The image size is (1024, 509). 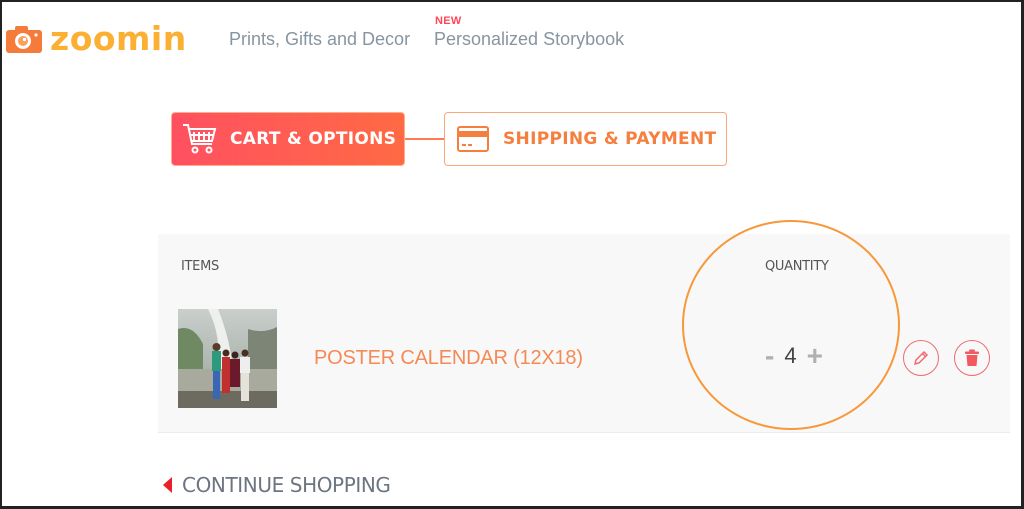 What do you see at coordinates (200, 139) in the screenshot?
I see `cart-icon` at bounding box center [200, 139].